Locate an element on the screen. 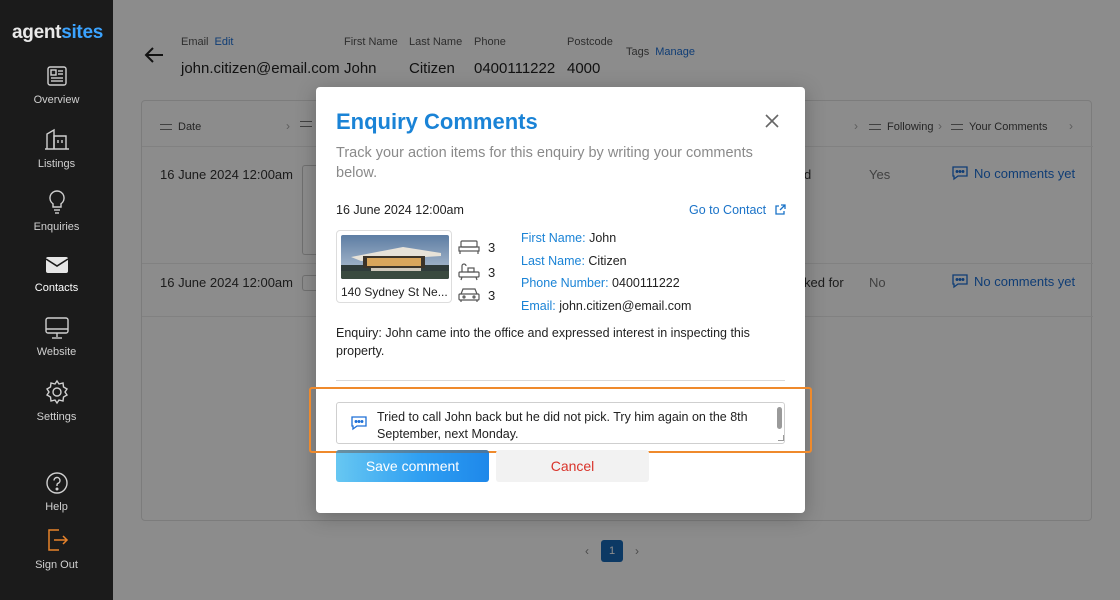 This screenshot has width=1120, height=600. bath-icon is located at coordinates (469, 272).